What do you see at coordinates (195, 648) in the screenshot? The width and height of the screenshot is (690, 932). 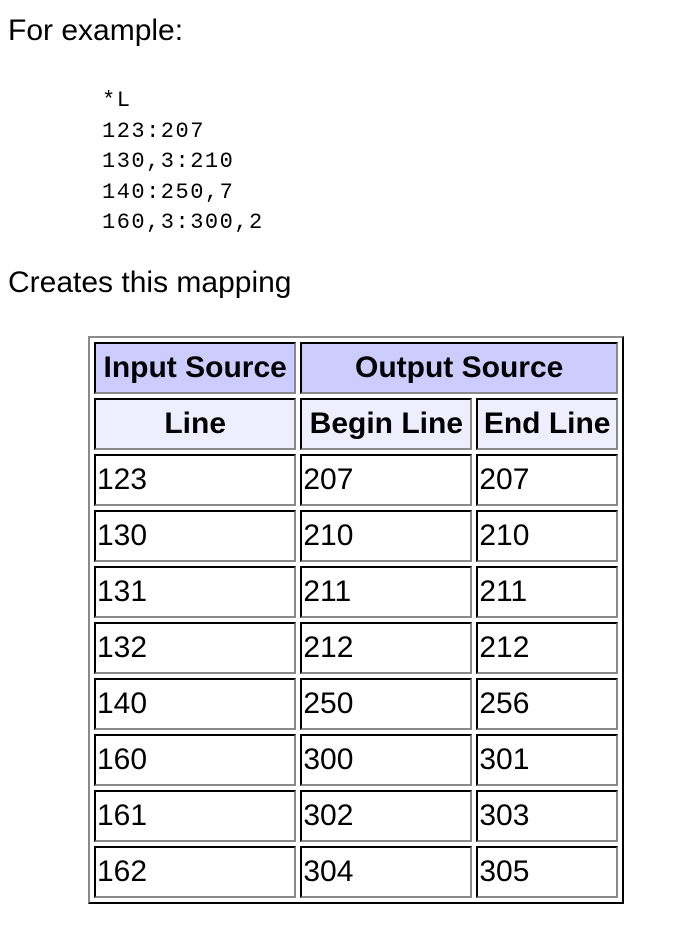 I see `cell-input-line: 132` at bounding box center [195, 648].